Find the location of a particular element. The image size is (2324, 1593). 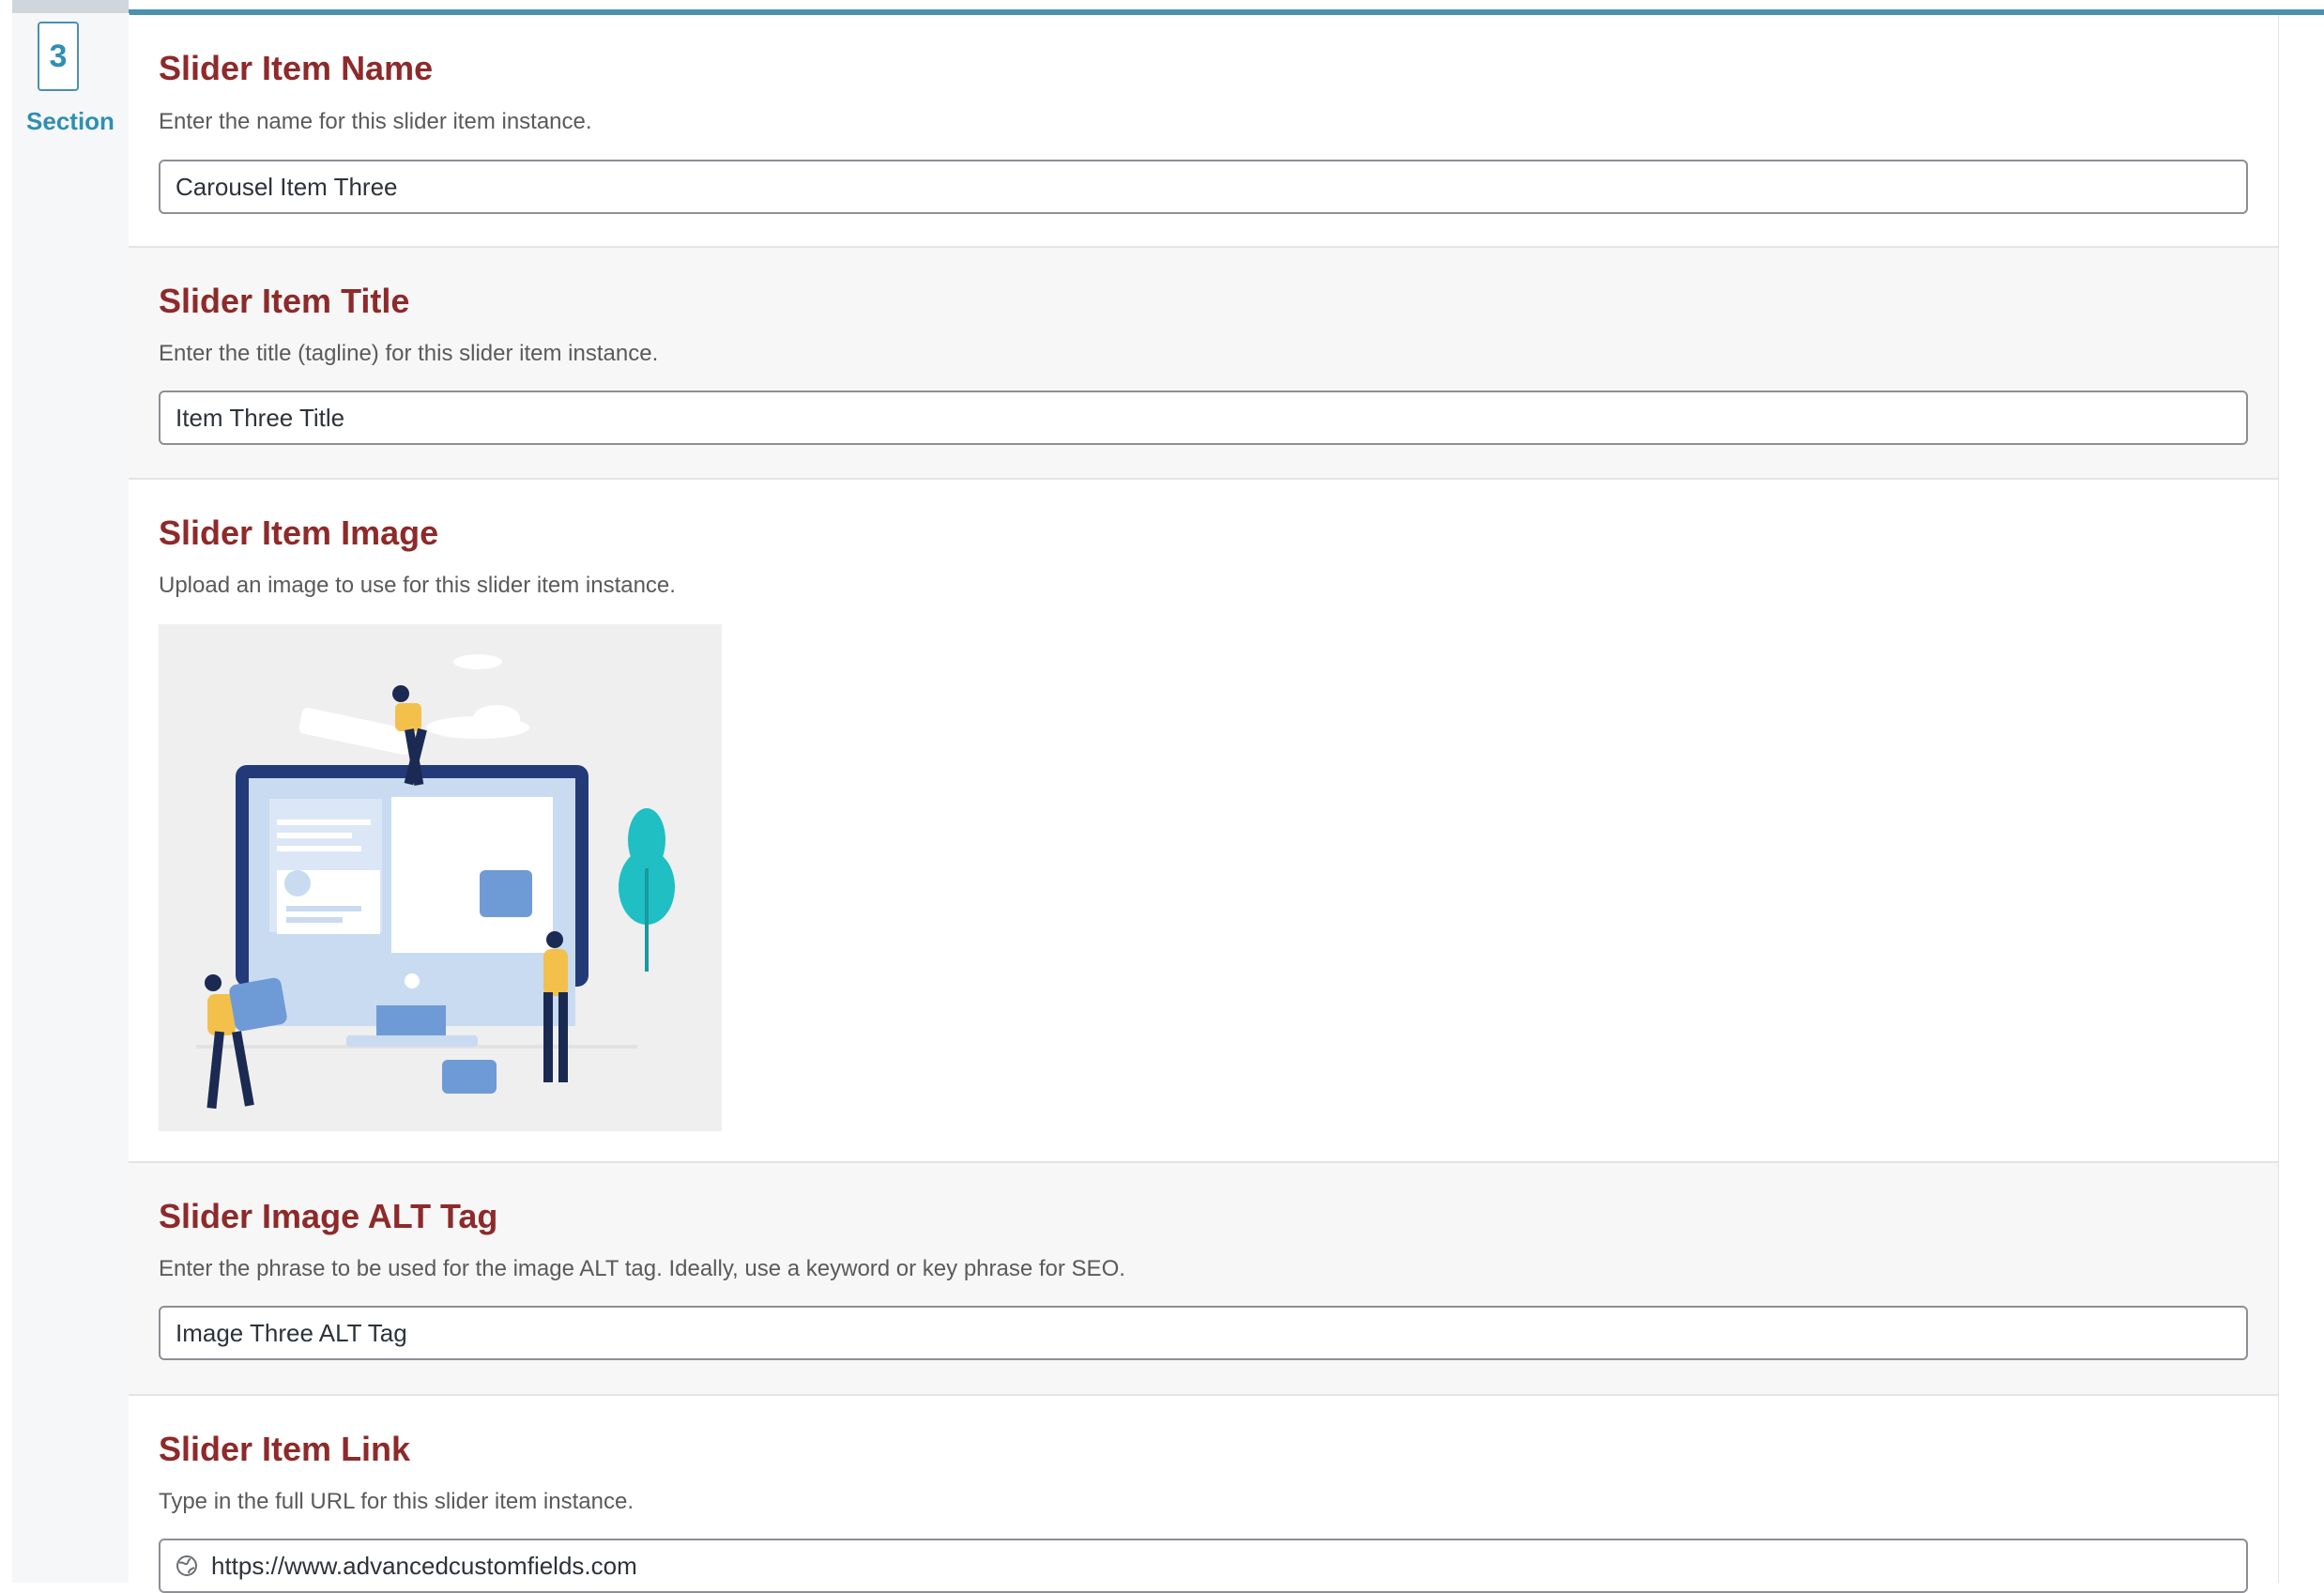

input-value: Item Three Title is located at coordinates (260, 417).